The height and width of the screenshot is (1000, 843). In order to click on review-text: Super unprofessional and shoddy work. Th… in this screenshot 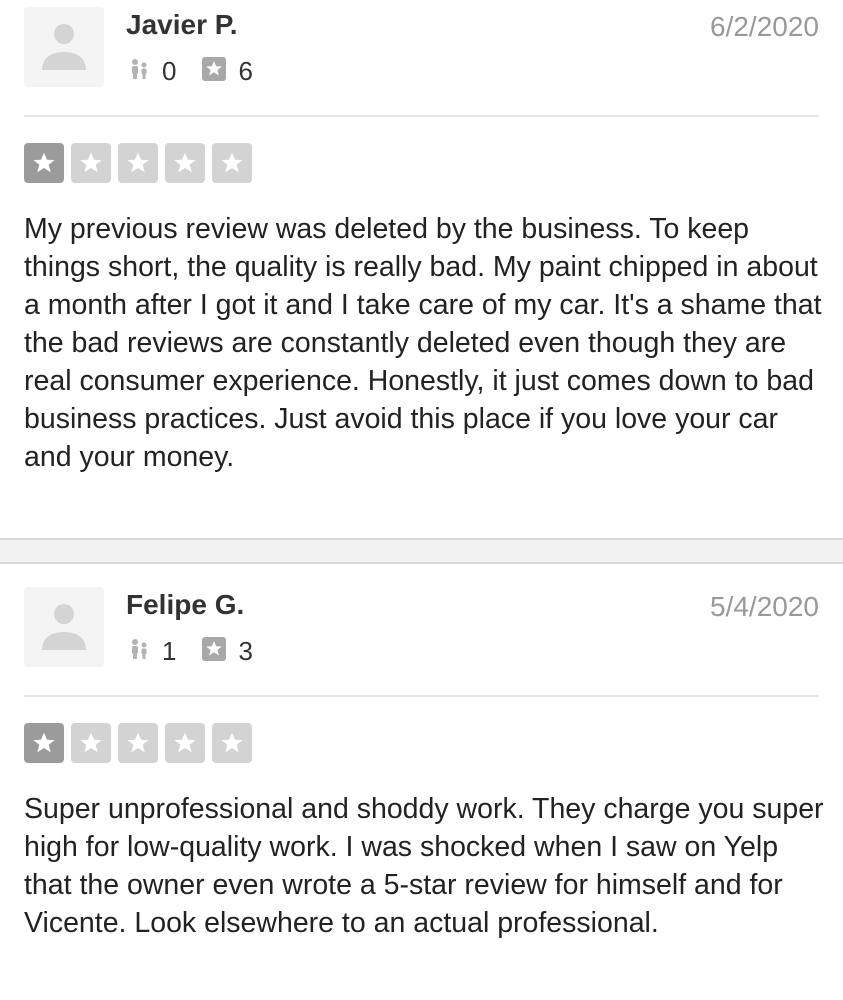, I will do `click(424, 866)`.